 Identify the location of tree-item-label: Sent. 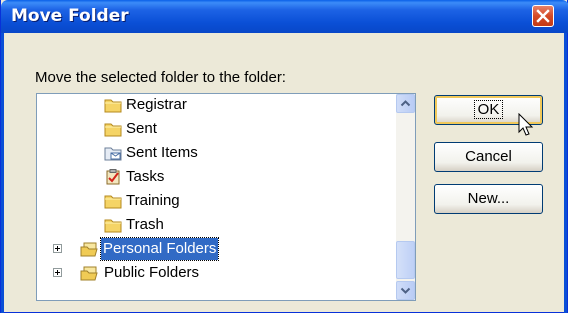
(141, 128).